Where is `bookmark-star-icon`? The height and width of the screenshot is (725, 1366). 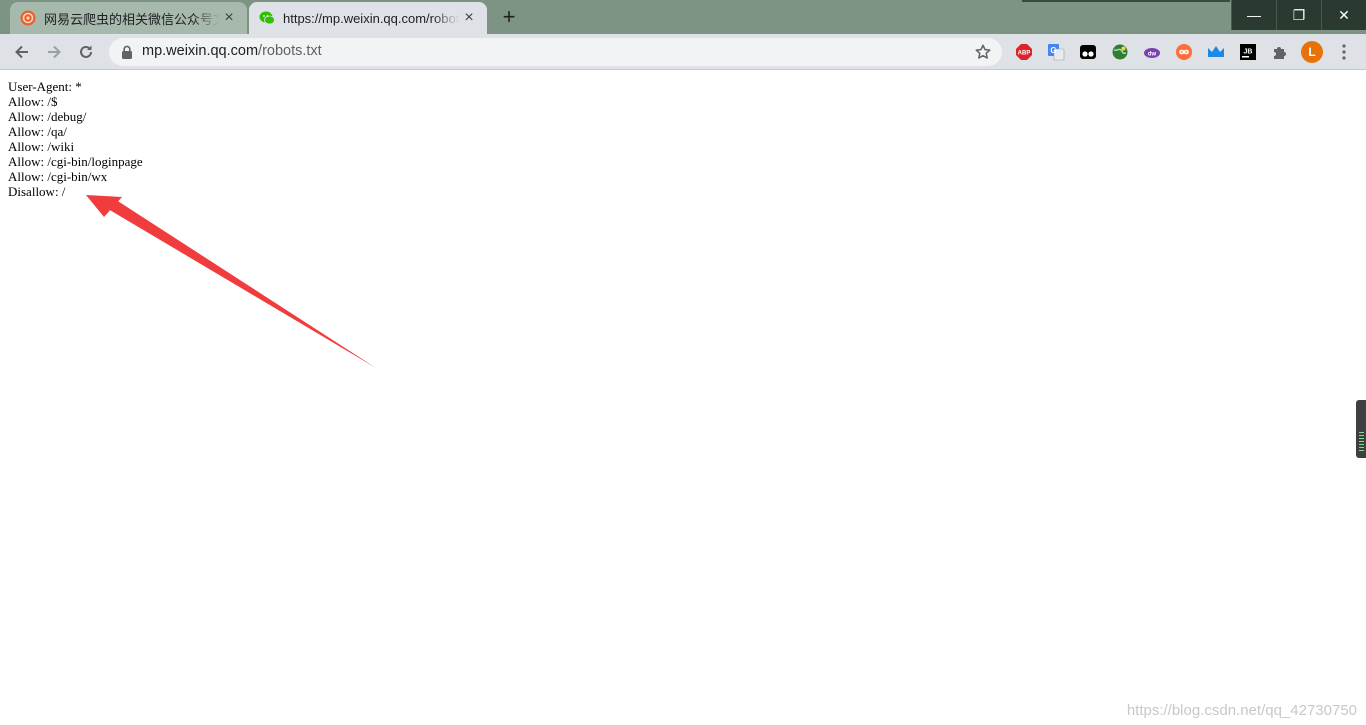 bookmark-star-icon is located at coordinates (983, 52).